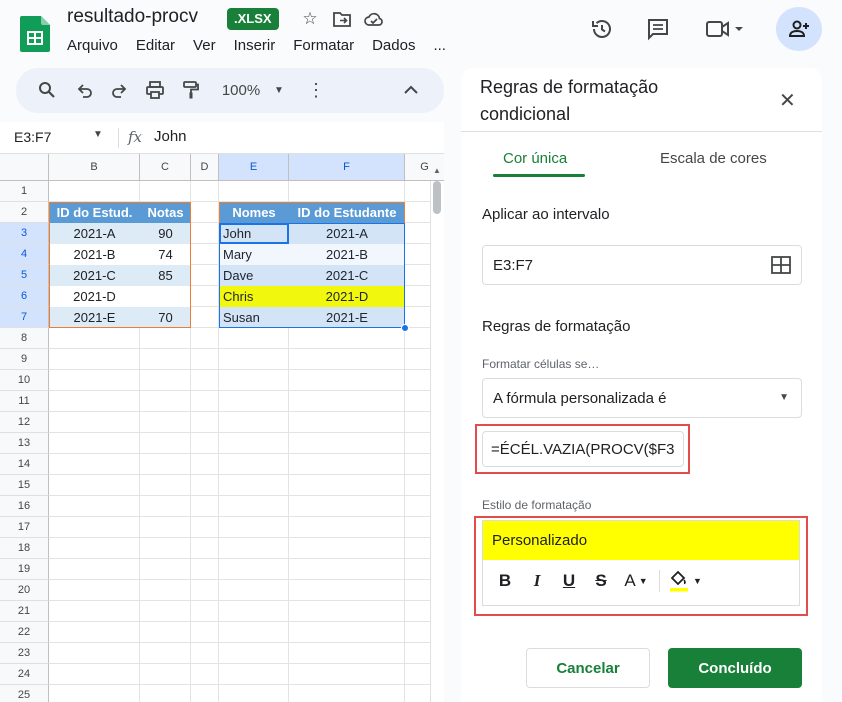 This screenshot has width=842, height=702. What do you see at coordinates (347, 212) in the screenshot?
I see `table2-header-cell: ID do Estudante` at bounding box center [347, 212].